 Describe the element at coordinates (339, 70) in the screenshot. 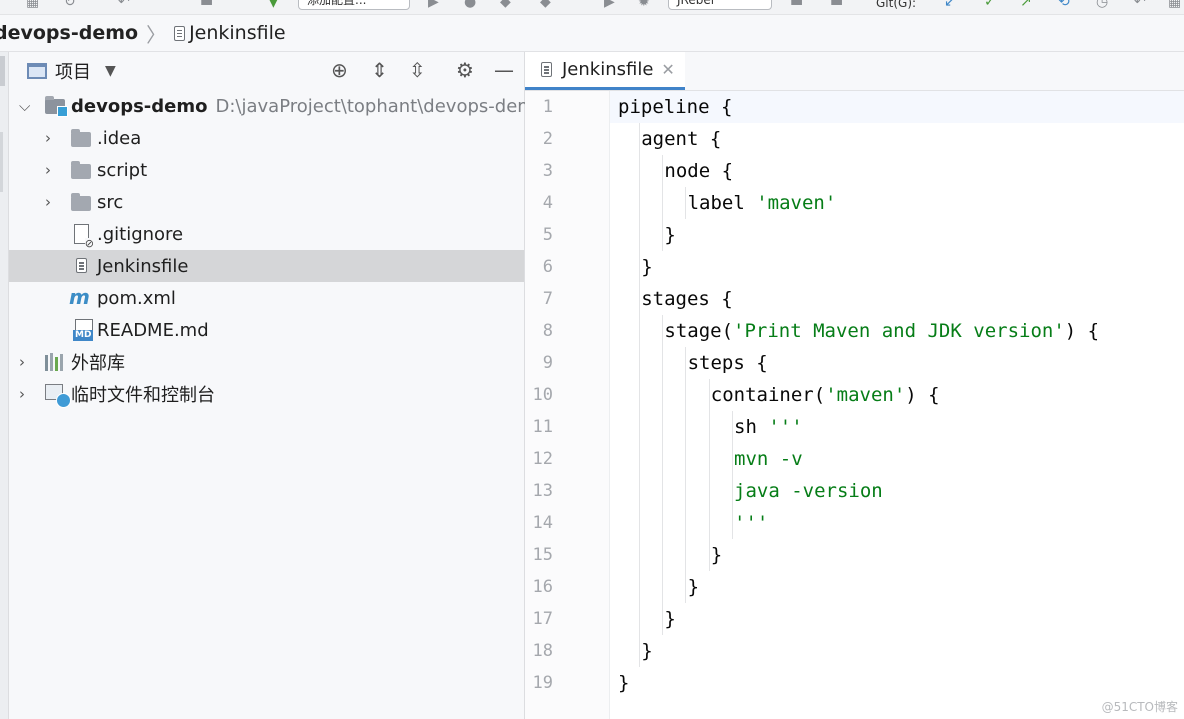

I see `locate-file-icon: ⊕` at that location.